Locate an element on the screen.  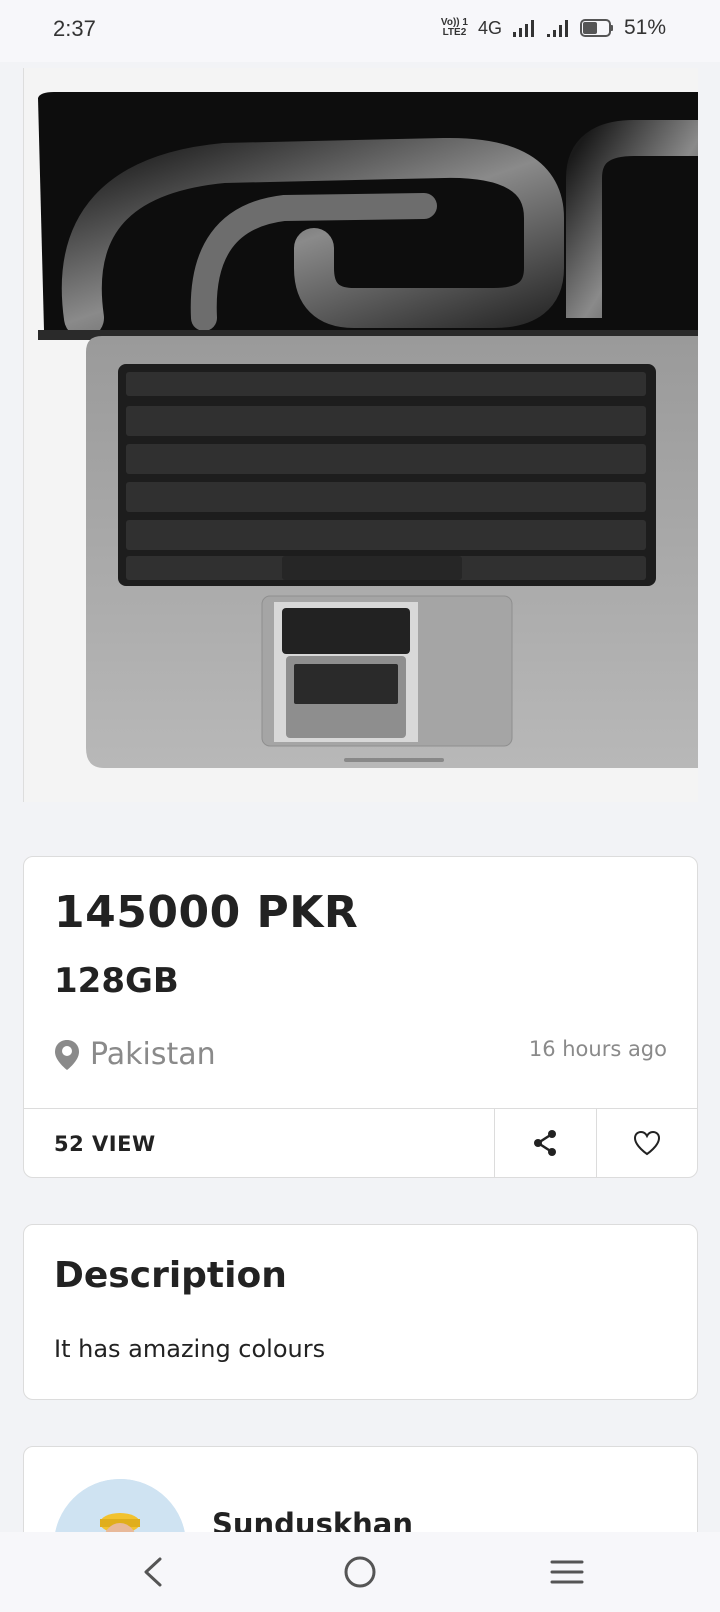
listing-location: Pakistan is located at coordinates (135, 1054).